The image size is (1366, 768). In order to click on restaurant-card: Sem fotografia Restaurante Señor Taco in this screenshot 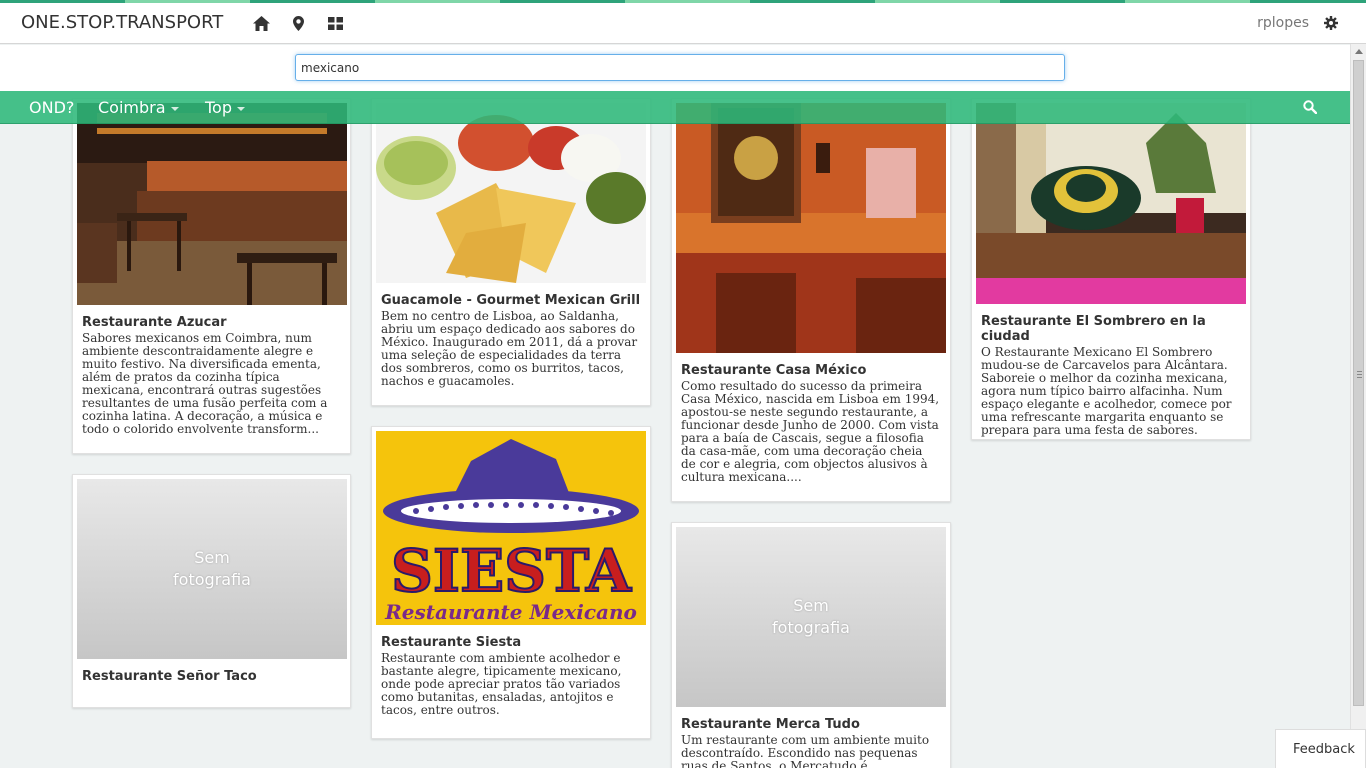, I will do `click(211, 591)`.